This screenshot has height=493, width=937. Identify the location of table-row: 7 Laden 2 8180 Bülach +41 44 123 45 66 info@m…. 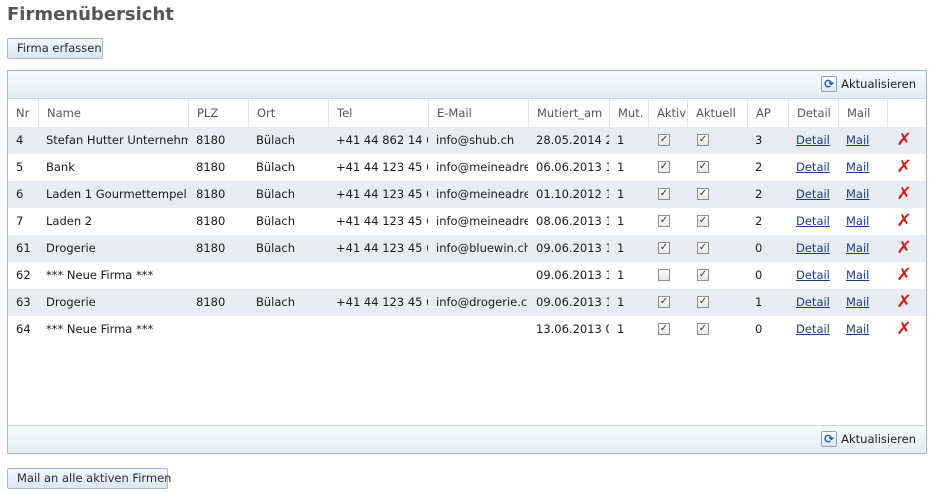
(467, 221).